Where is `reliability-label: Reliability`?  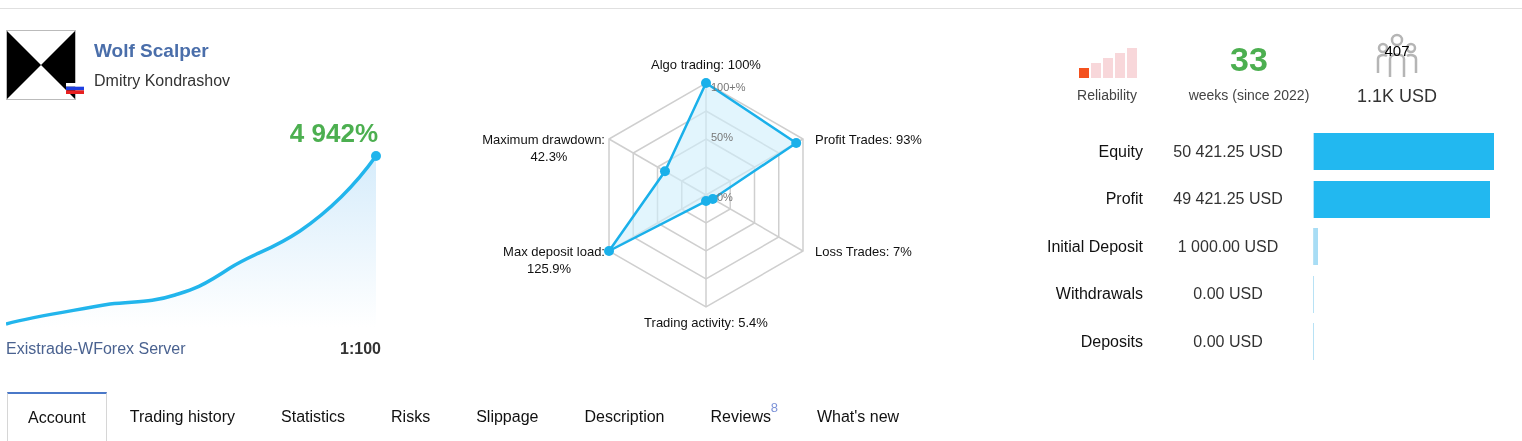 reliability-label: Reliability is located at coordinates (1107, 95).